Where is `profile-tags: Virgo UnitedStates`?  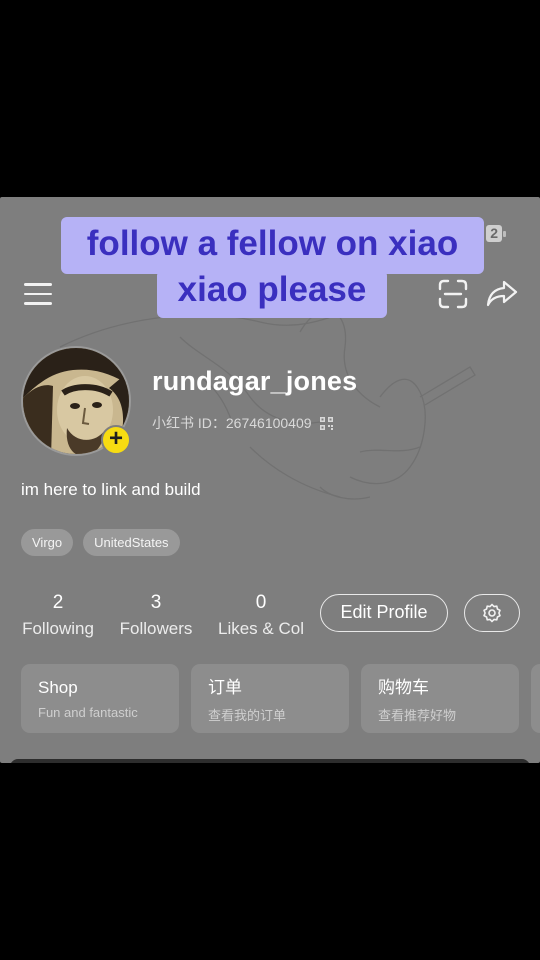 profile-tags: Virgo UnitedStates is located at coordinates (100, 542).